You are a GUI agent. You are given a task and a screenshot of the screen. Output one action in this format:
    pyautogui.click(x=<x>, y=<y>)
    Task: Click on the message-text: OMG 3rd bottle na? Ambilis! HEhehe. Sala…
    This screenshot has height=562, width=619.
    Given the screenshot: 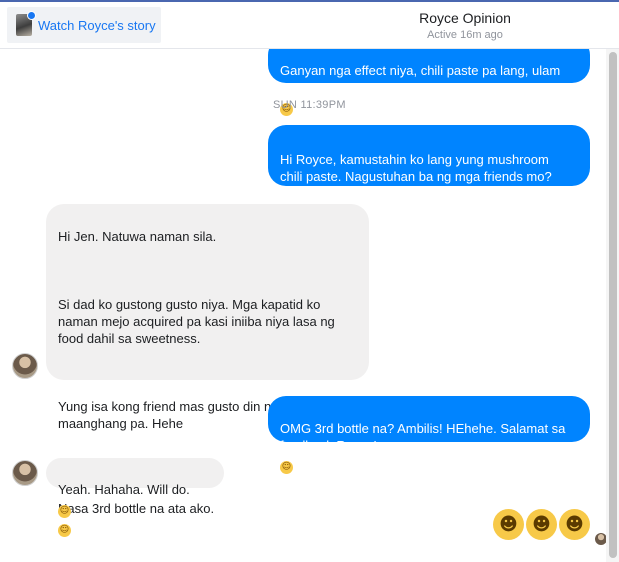 What is the action you would take?
    pyautogui.click(x=423, y=437)
    